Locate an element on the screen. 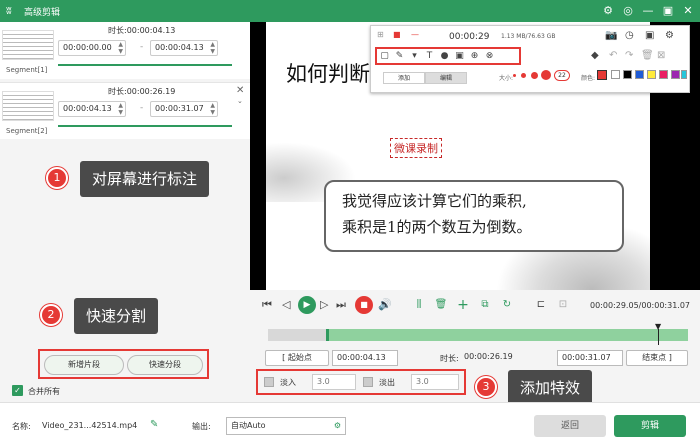 This screenshot has height=446, width=700. add-segment-button: 新增片段 is located at coordinates (84, 365).